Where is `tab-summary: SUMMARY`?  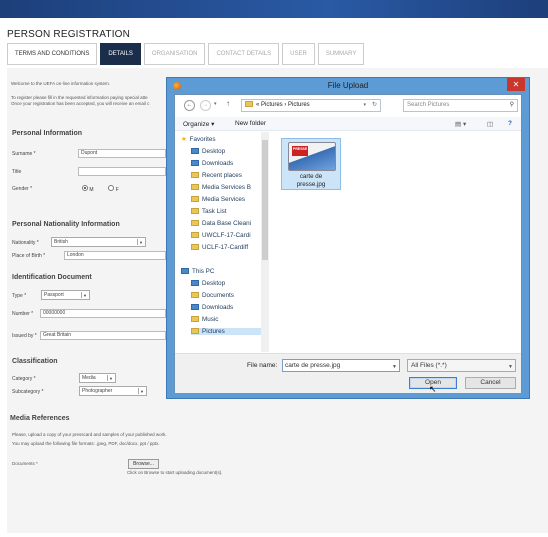 tab-summary: SUMMARY is located at coordinates (341, 54).